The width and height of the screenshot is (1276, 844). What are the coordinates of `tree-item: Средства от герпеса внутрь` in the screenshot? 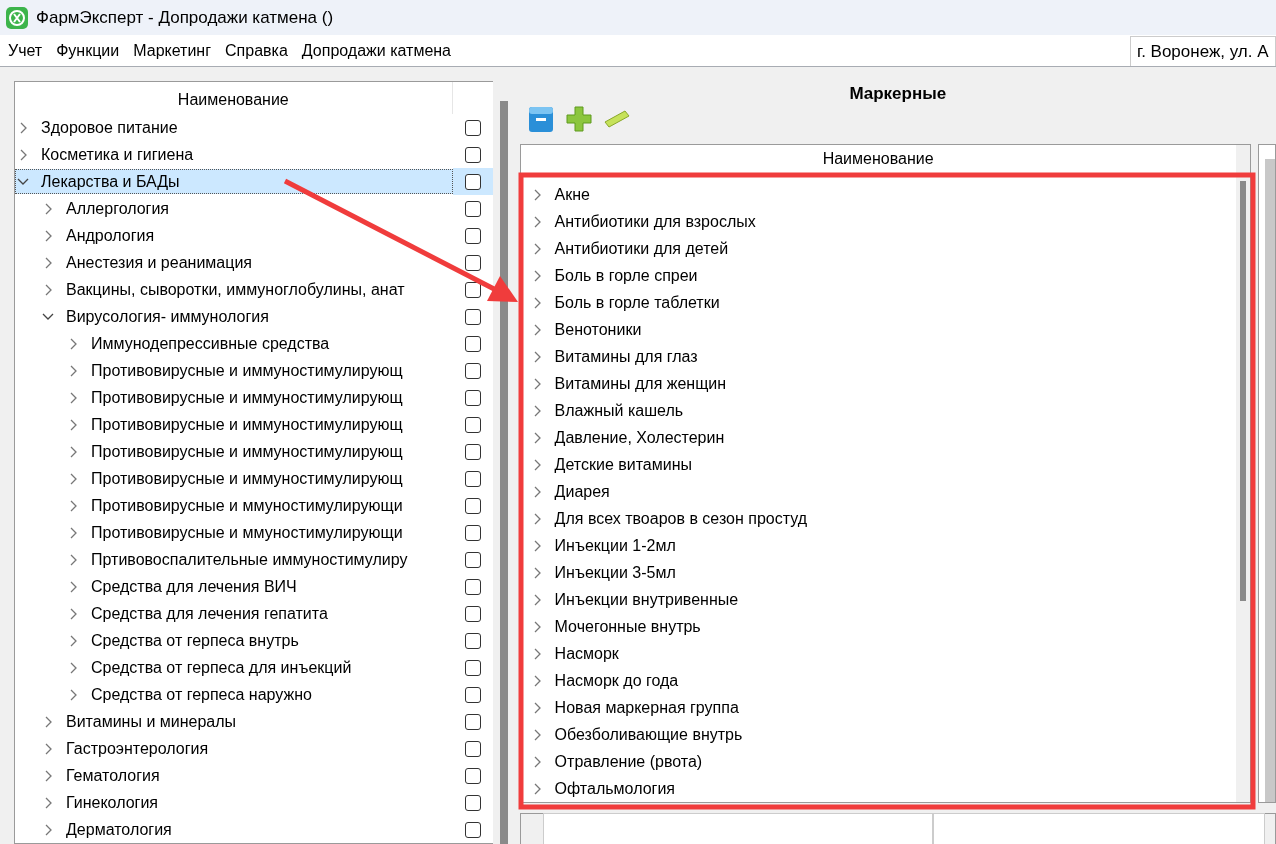 It's located at (234, 640).